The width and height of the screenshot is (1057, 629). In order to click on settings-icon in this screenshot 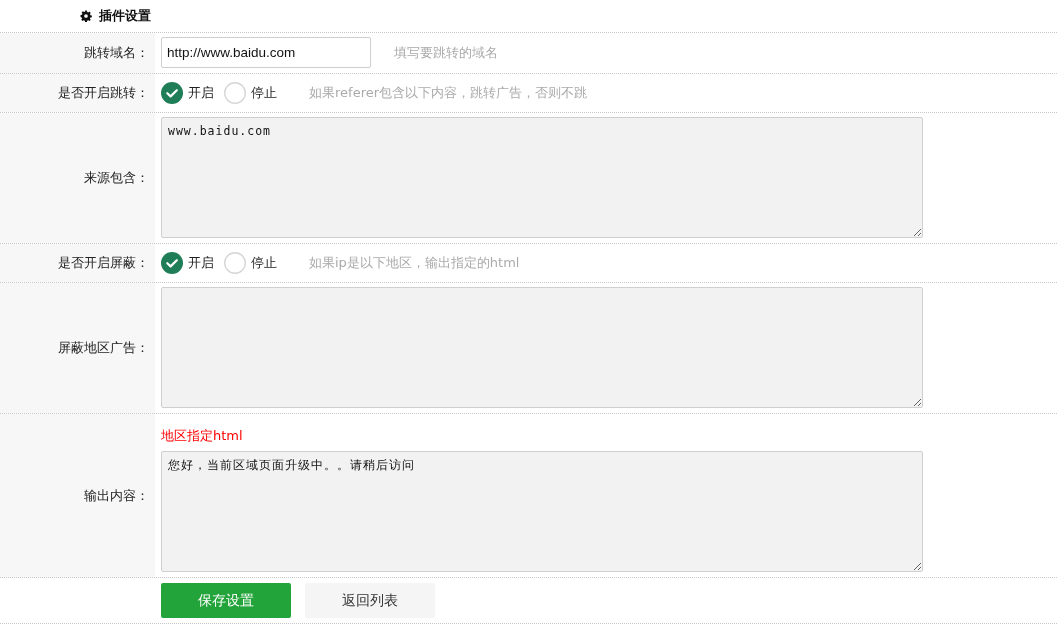, I will do `click(86, 16)`.